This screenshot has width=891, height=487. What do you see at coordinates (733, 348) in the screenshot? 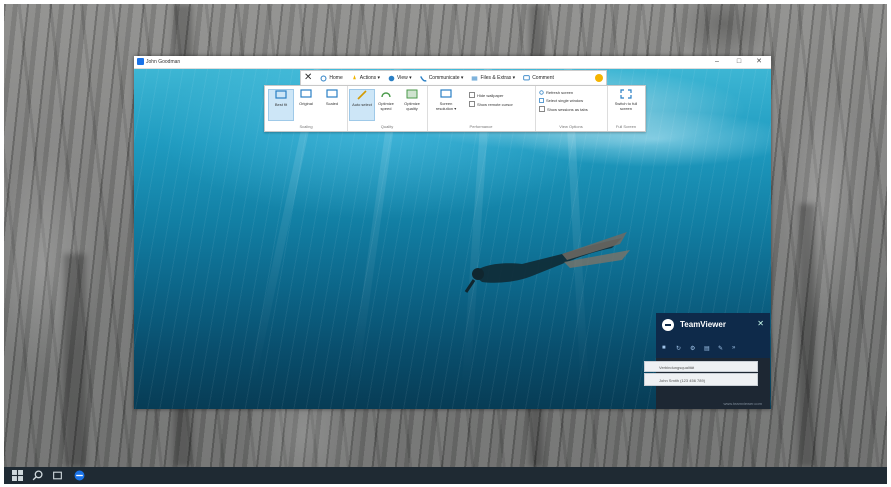
I see `arrows-icon: »` at bounding box center [733, 348].